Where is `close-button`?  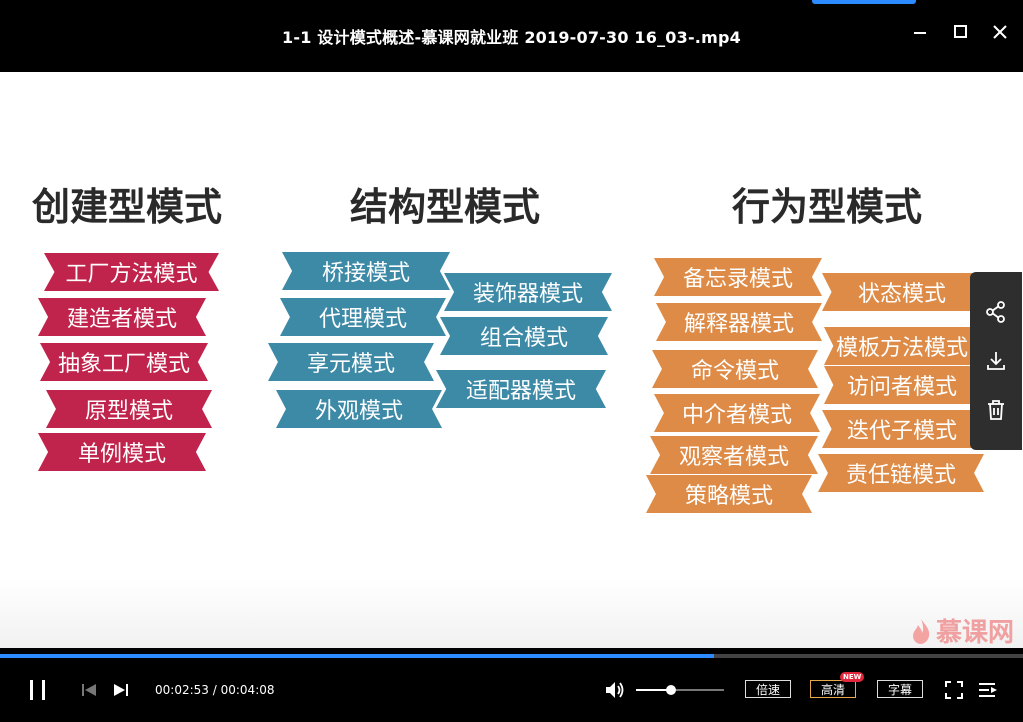 close-button is located at coordinates (1000, 32).